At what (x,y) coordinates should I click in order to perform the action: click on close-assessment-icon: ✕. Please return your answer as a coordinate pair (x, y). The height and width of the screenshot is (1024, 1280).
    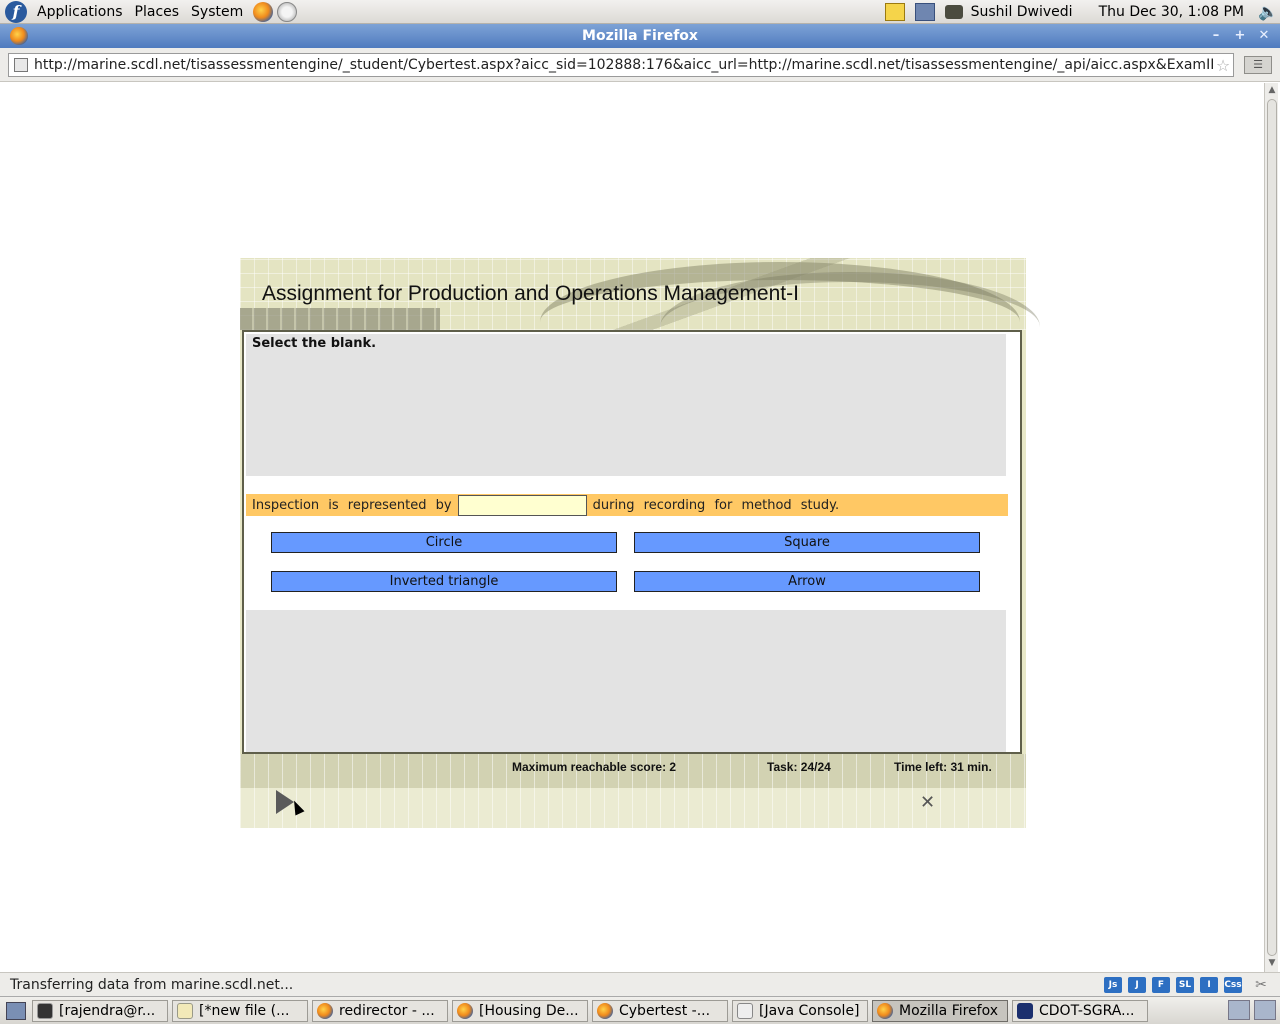
    Looking at the image, I should click on (927, 802).